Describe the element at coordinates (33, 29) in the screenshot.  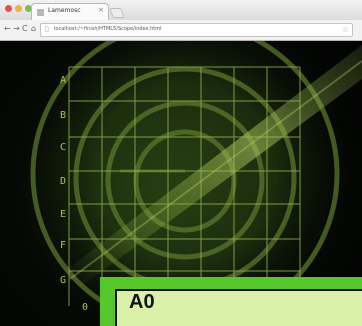
I see `home-icon: ⌂` at that location.